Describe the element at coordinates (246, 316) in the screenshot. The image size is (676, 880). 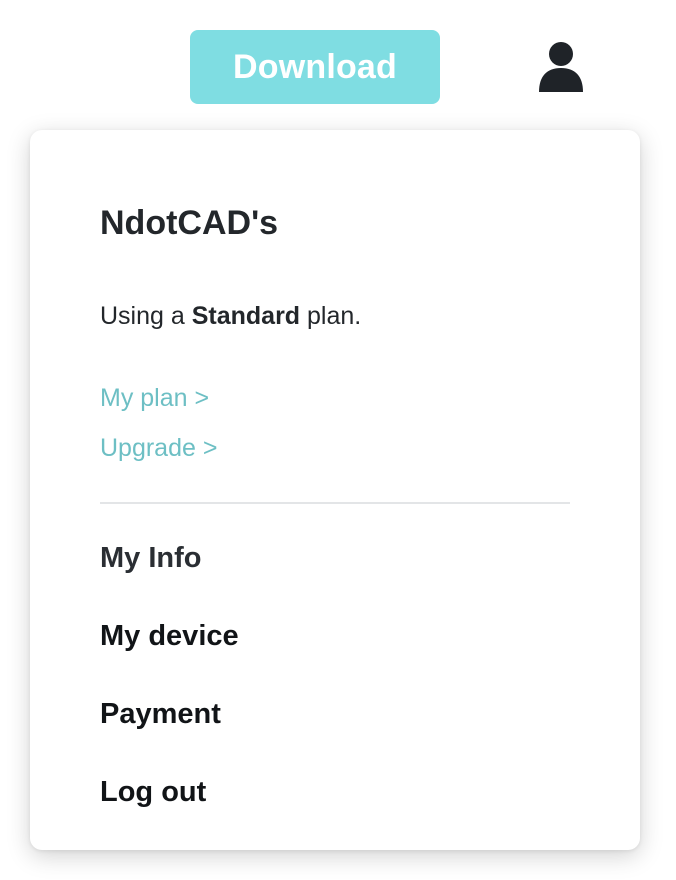
I see `plan-name: Standard` at that location.